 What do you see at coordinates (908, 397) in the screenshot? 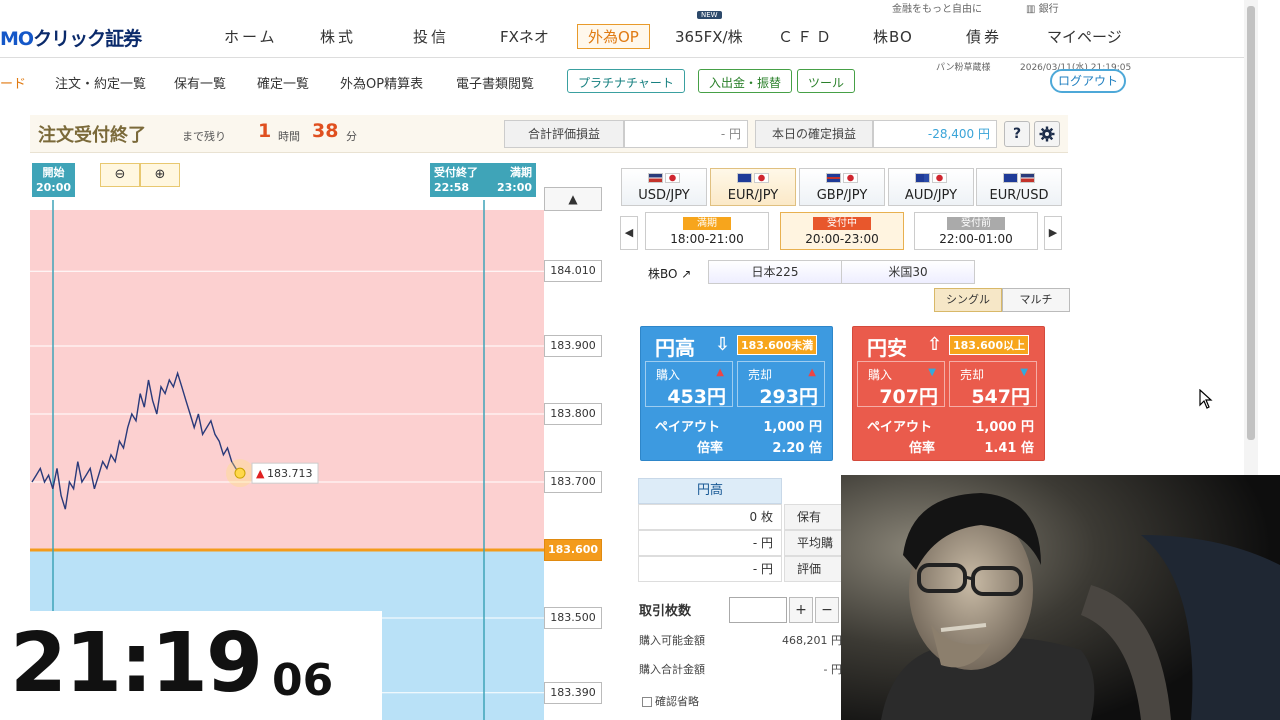
I see `yen-low-buy-price: 707円` at bounding box center [908, 397].